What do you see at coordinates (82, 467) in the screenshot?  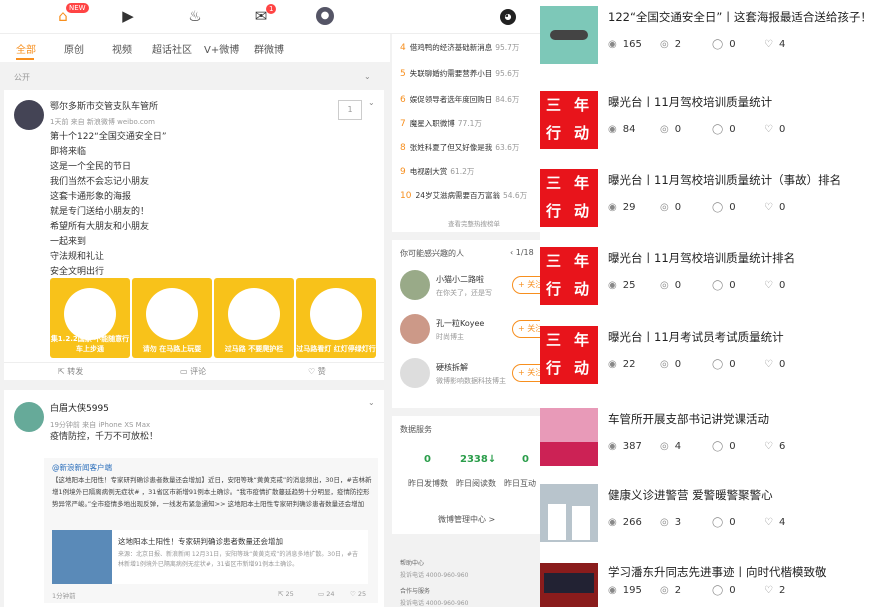 I see `repost-source: @新浪新闻客户端` at bounding box center [82, 467].